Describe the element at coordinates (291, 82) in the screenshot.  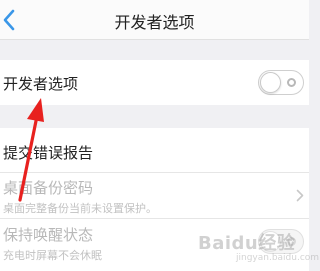
I see `toggle-off-indicator-icon` at that location.